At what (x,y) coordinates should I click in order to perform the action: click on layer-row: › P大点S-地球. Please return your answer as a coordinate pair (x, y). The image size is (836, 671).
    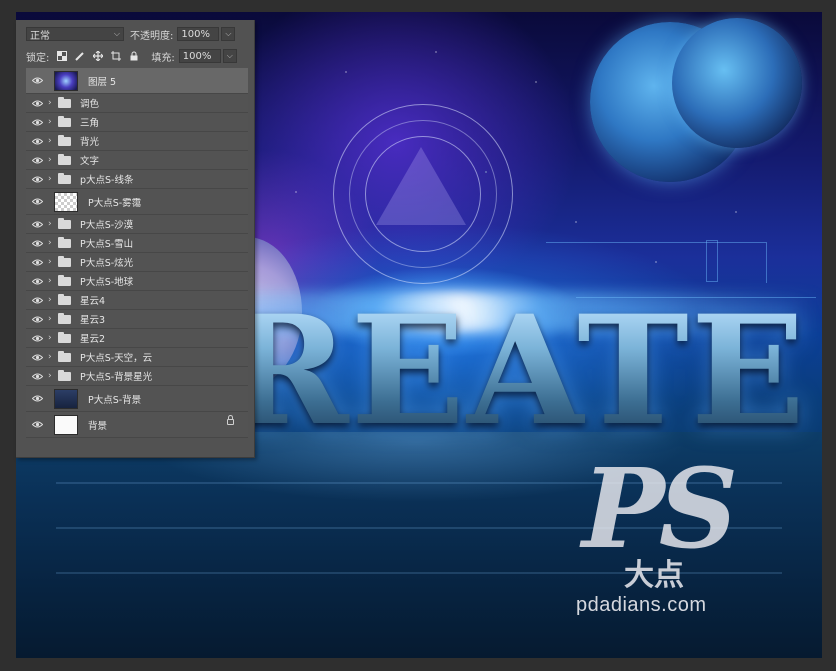
    Looking at the image, I should click on (137, 281).